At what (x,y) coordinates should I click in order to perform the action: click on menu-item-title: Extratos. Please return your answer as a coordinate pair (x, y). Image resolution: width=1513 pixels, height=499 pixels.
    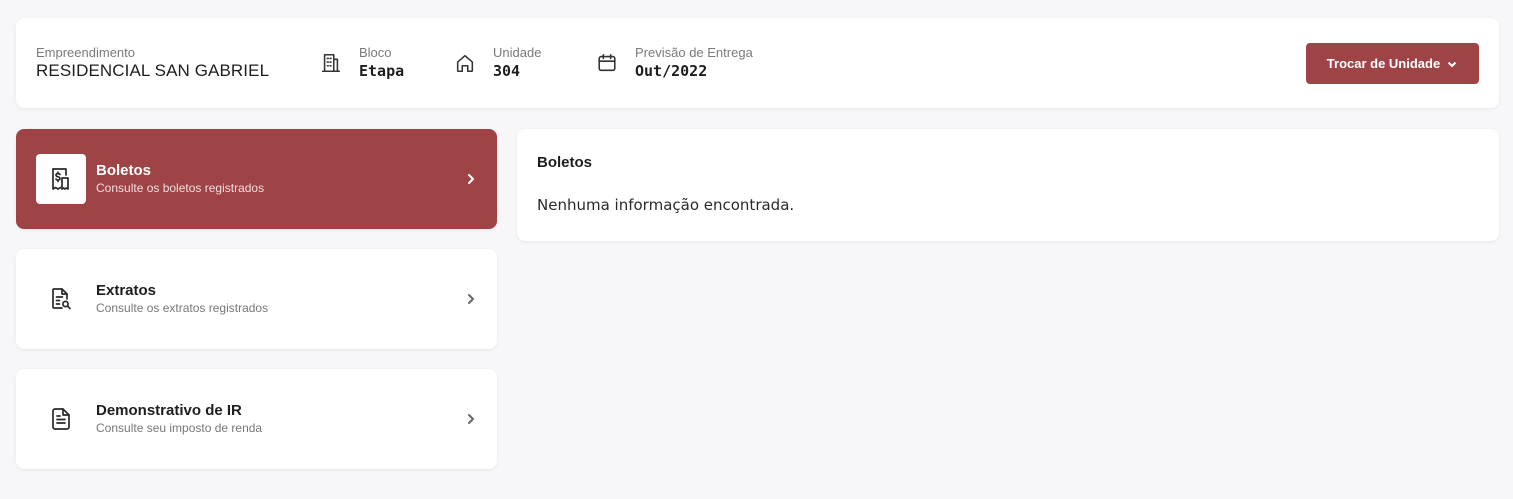
    Looking at the image, I should click on (126, 290).